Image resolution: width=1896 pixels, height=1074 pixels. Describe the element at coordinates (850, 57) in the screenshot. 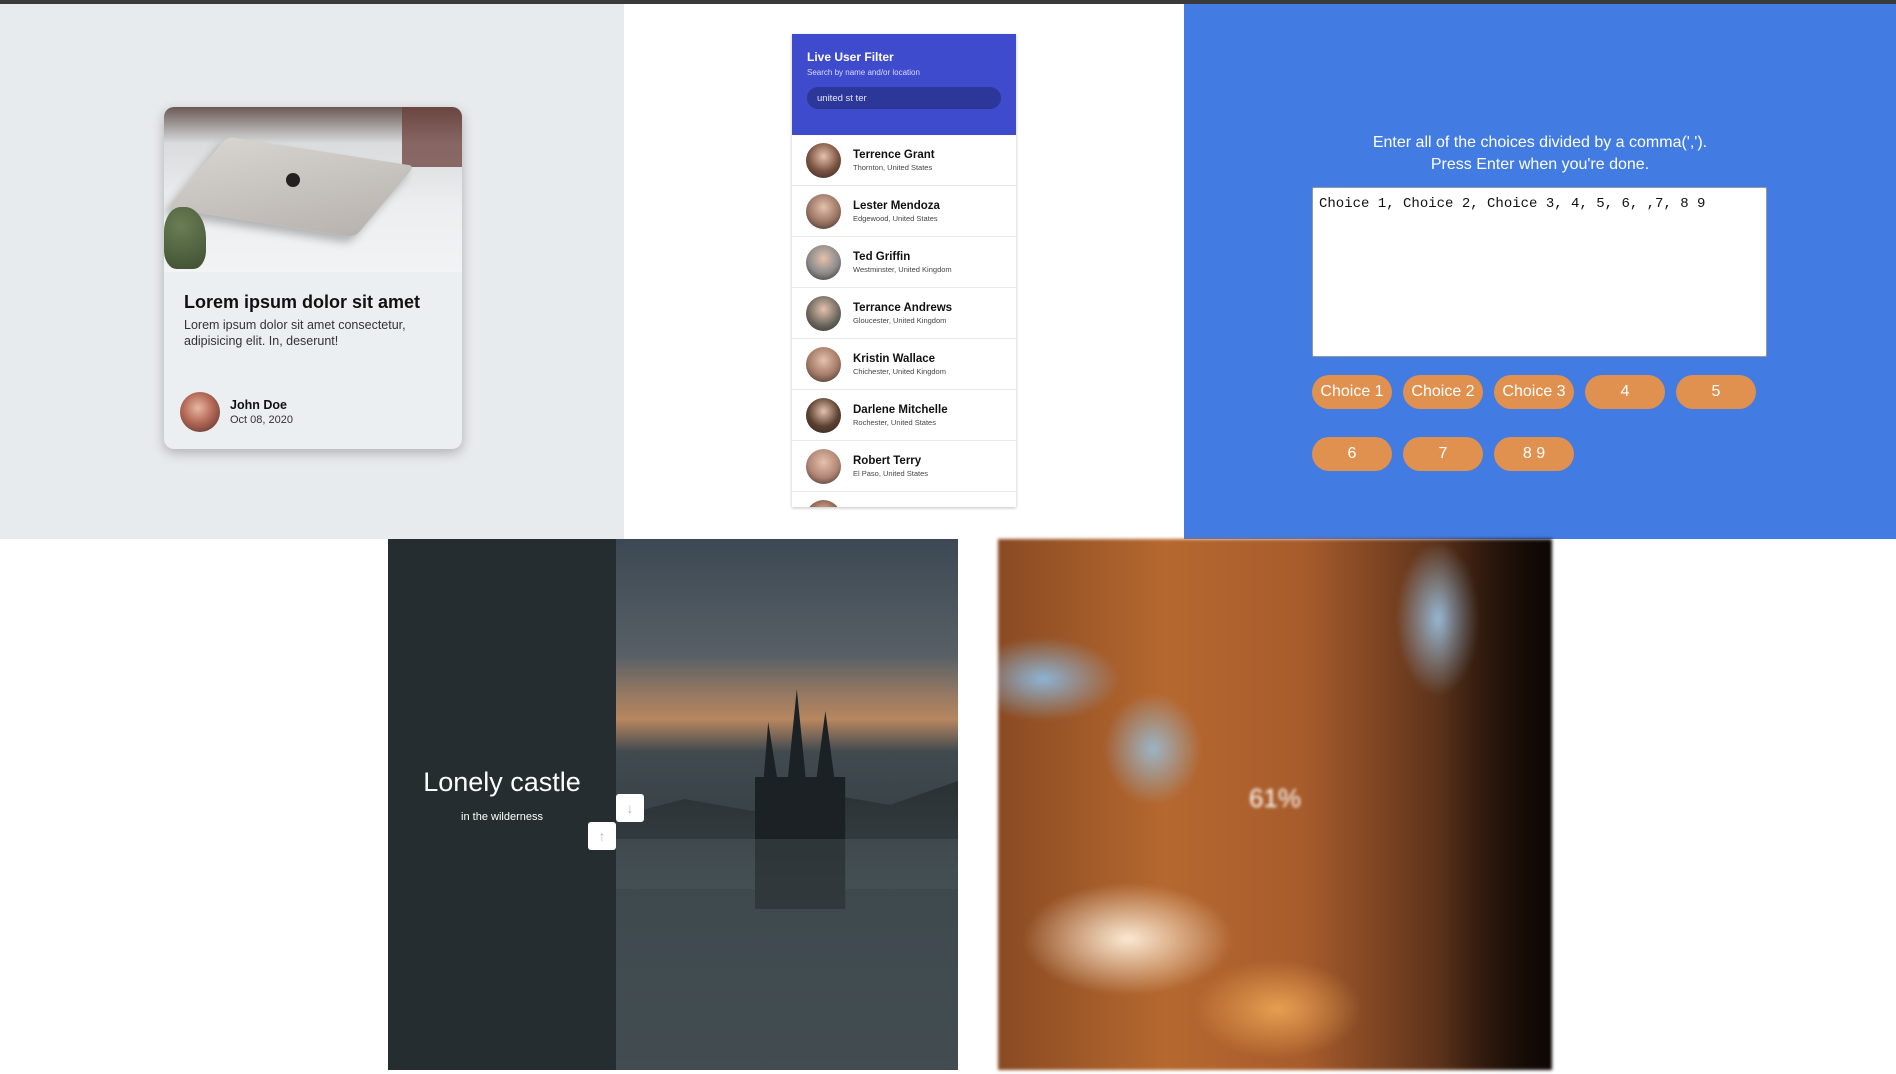

I see `filter-title: Live User Filter` at that location.